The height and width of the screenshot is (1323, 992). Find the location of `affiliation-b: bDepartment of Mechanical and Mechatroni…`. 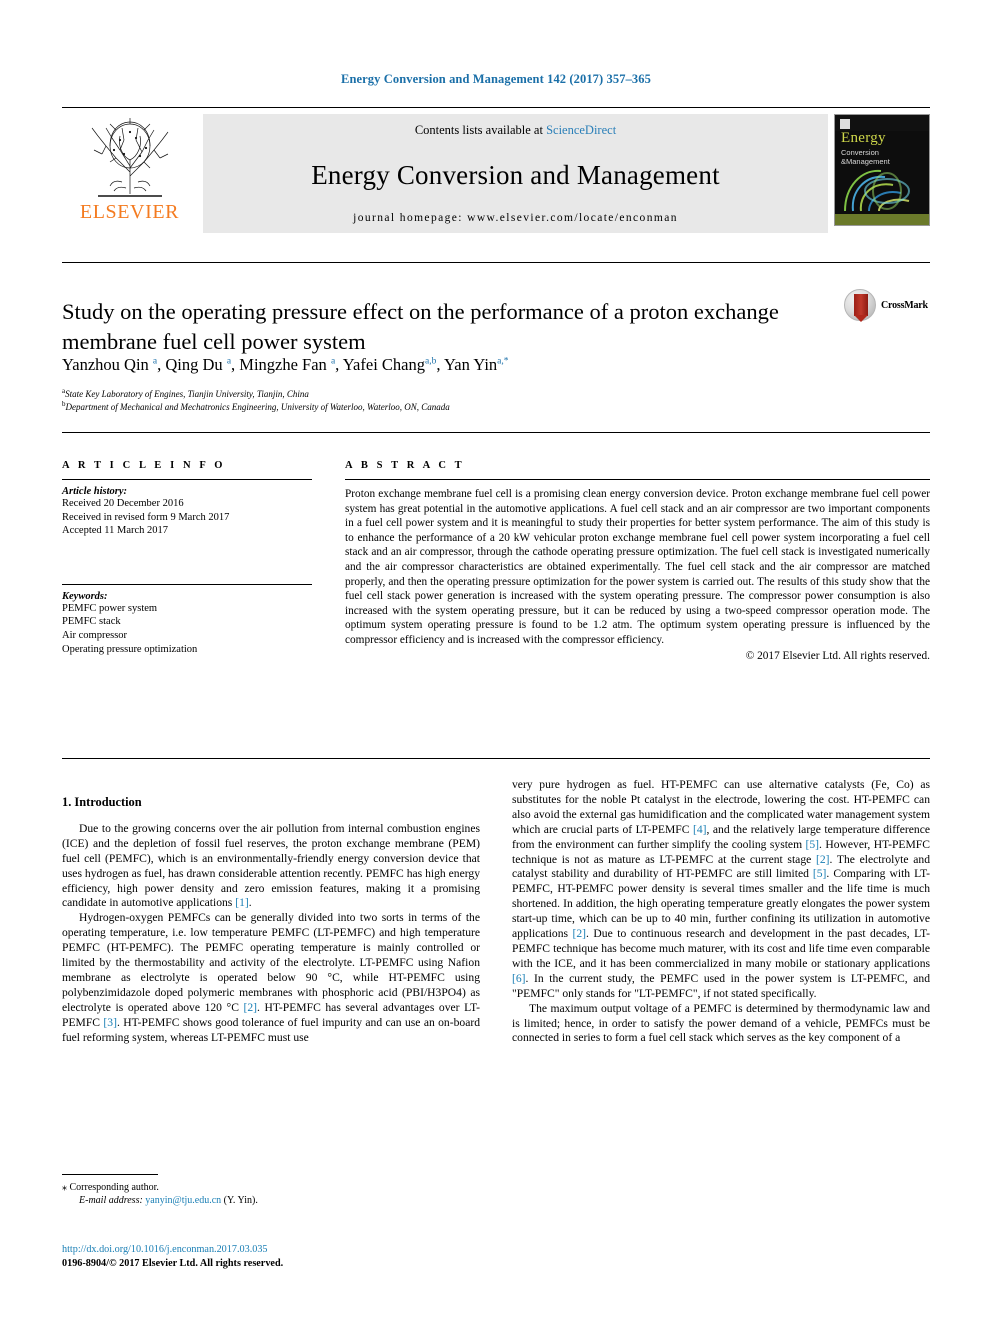

affiliation-b: bDepartment of Mechanical and Mechatroni… is located at coordinates (472, 405).